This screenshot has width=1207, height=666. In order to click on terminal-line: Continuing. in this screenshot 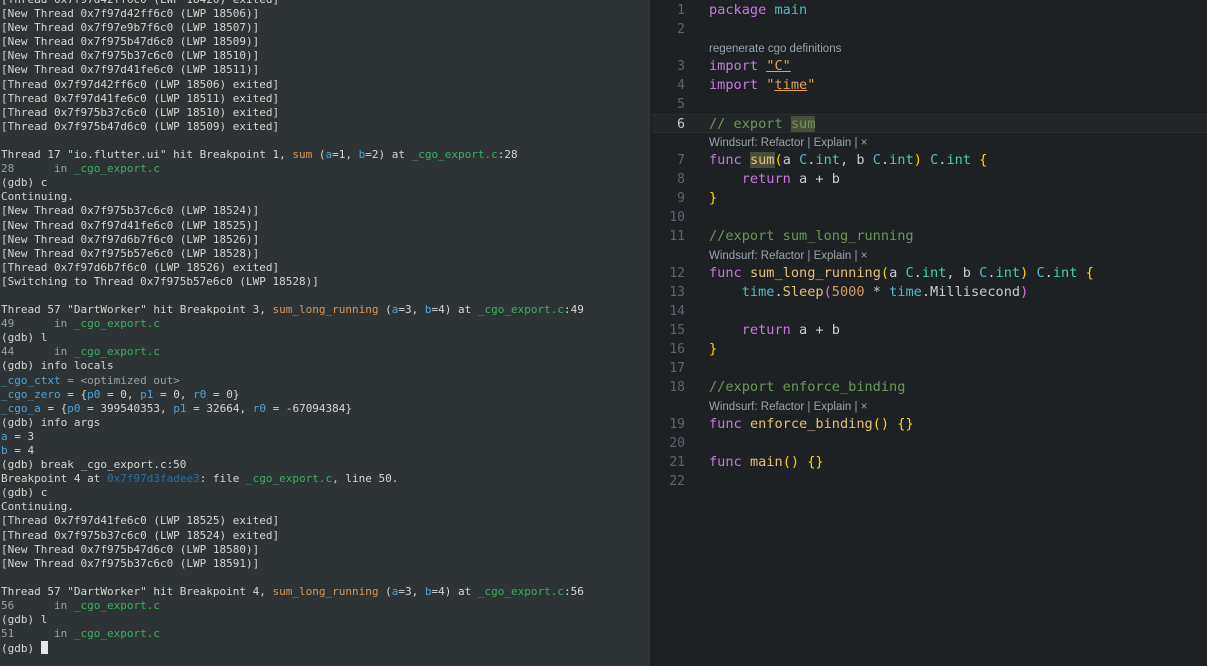, I will do `click(325, 197)`.